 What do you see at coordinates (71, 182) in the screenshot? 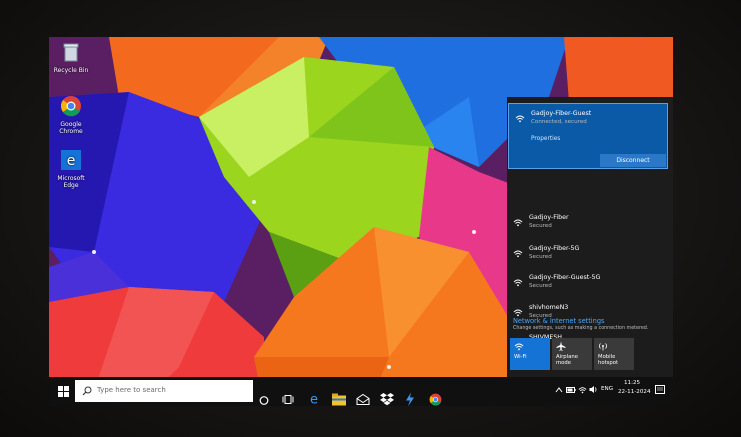
I see `desktop-icon-label: Microsoft Edge` at bounding box center [71, 182].